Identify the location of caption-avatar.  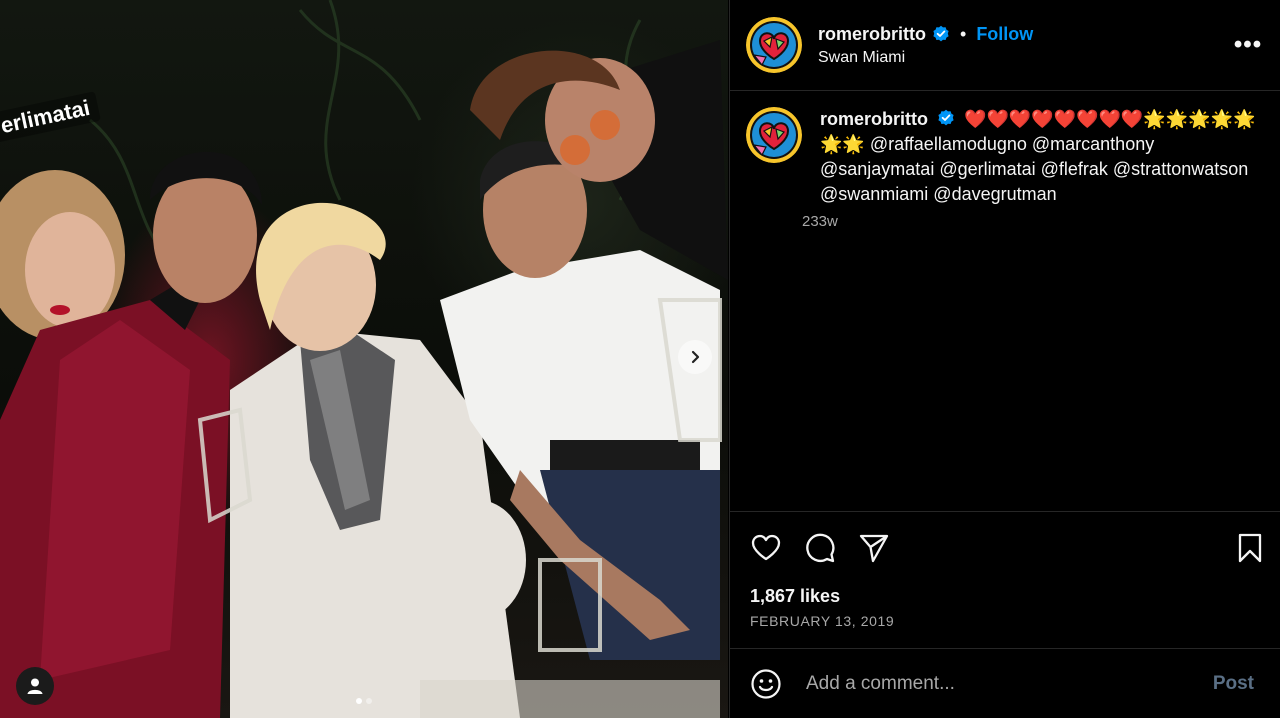
(774, 135).